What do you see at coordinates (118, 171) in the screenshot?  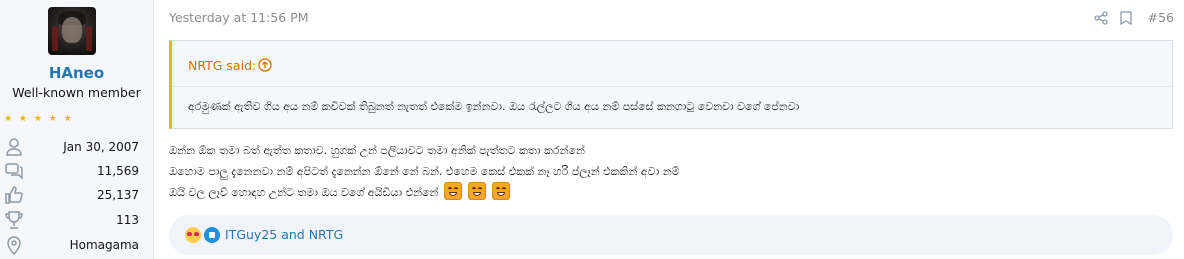 I see `messages-count: 11,569` at bounding box center [118, 171].